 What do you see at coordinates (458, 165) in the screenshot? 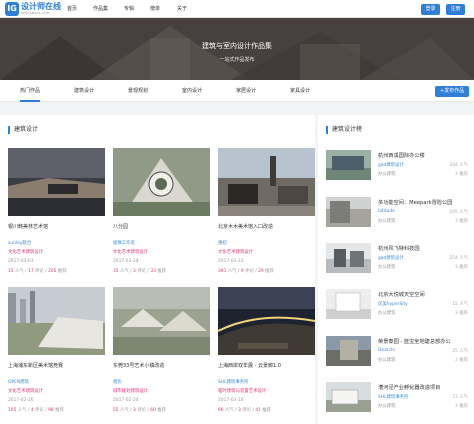
I see `ranking-views: 204 人气` at bounding box center [458, 165].